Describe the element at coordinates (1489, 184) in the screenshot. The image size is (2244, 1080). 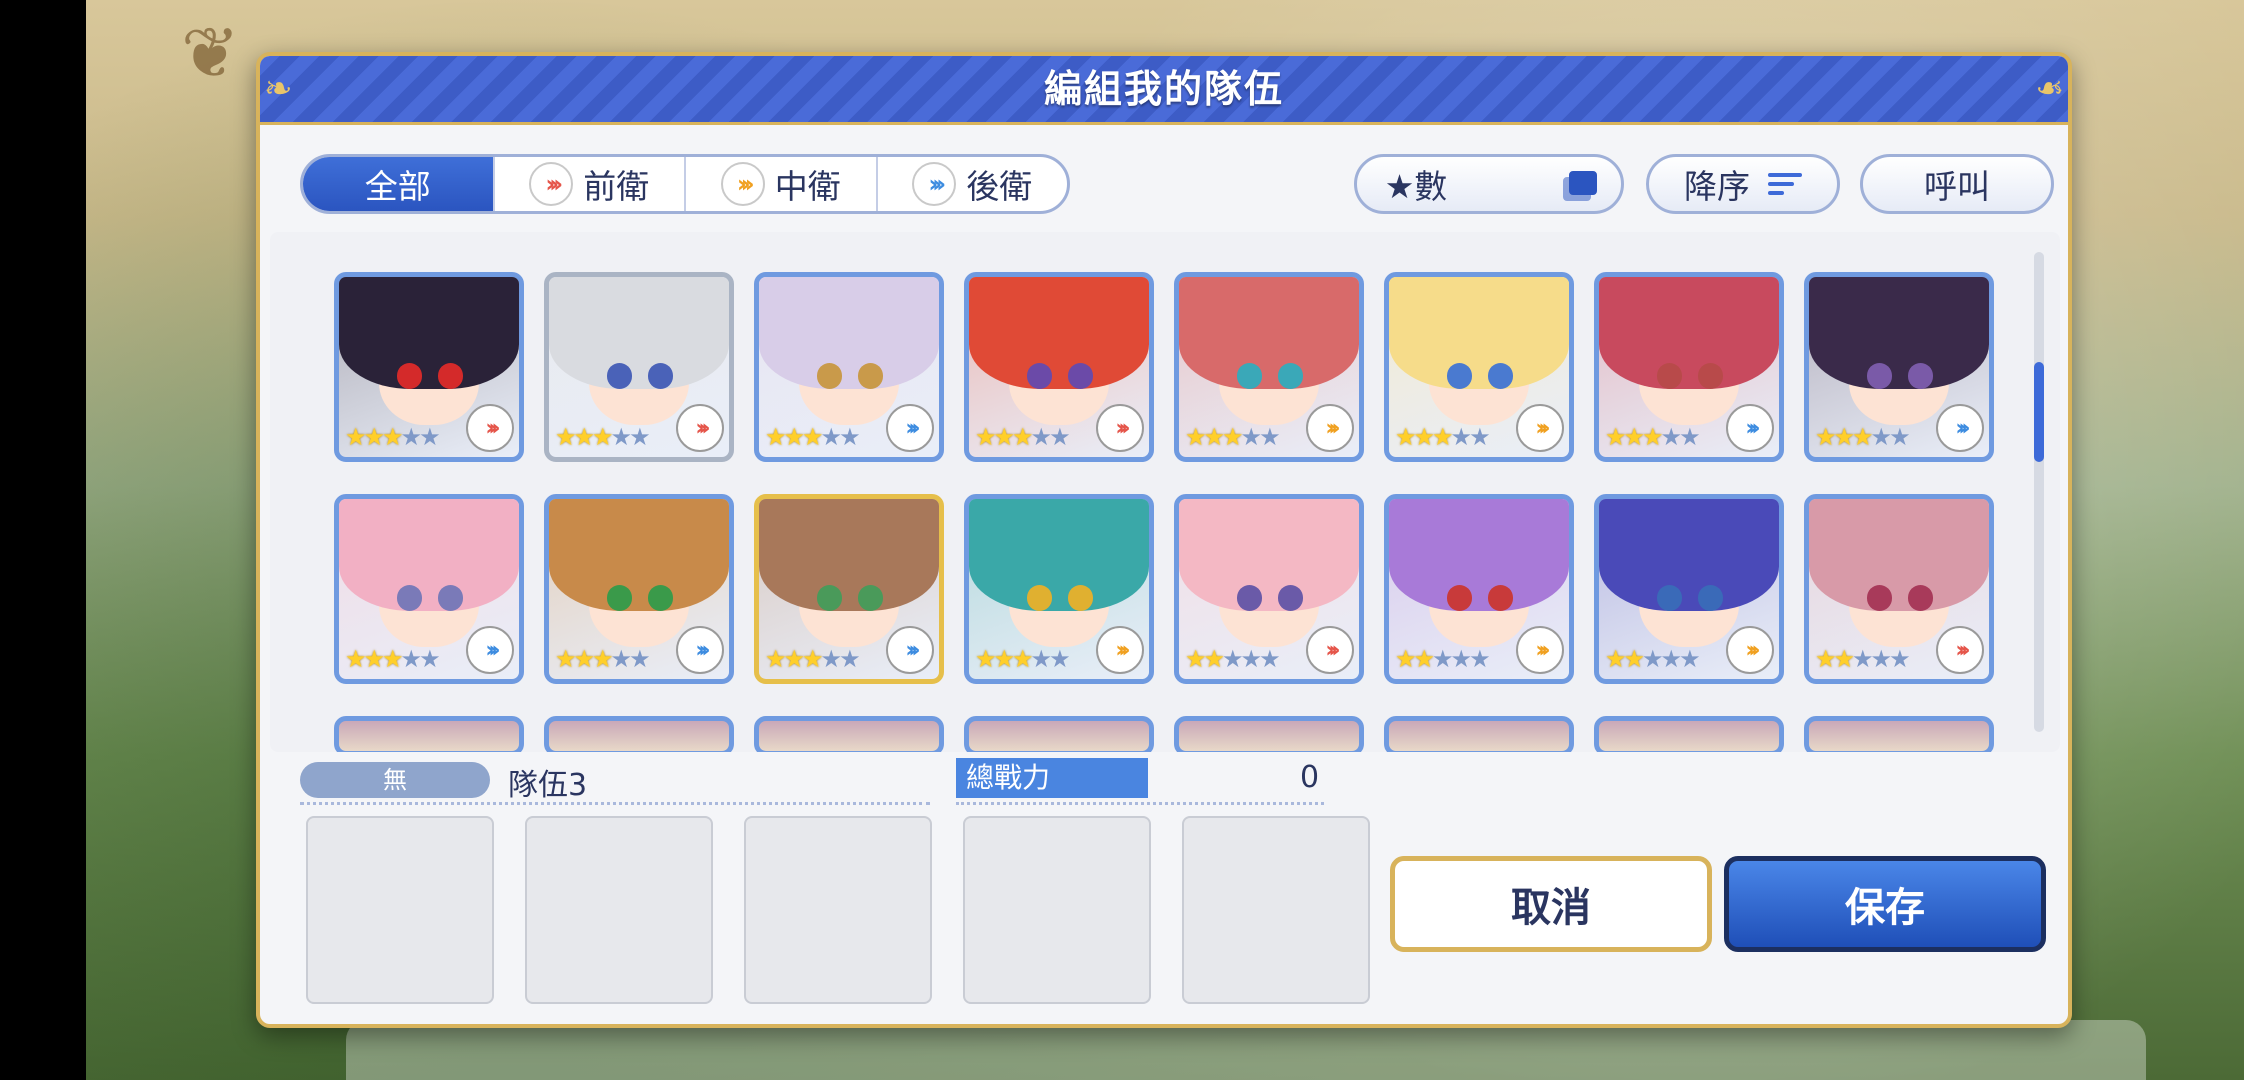
I see `sort-key-button: ★數` at that location.